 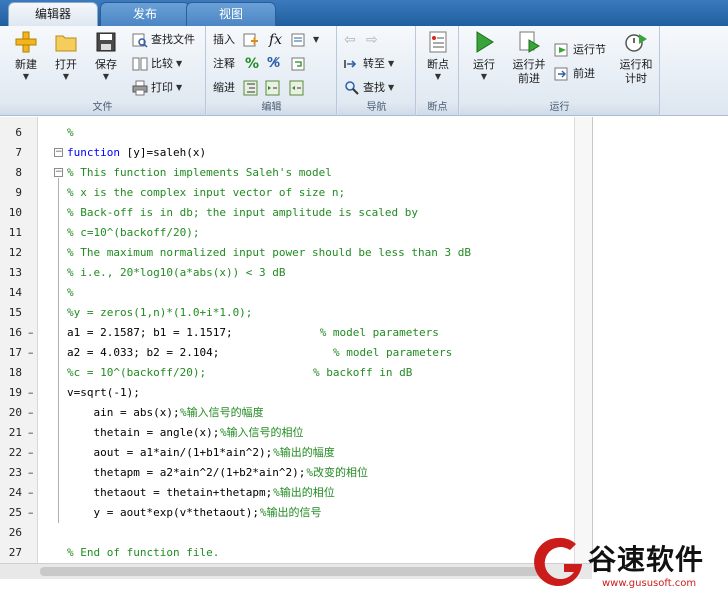 What do you see at coordinates (305, 153) in the screenshot?
I see `code-line: function [y]=saleh(x)` at bounding box center [305, 153].